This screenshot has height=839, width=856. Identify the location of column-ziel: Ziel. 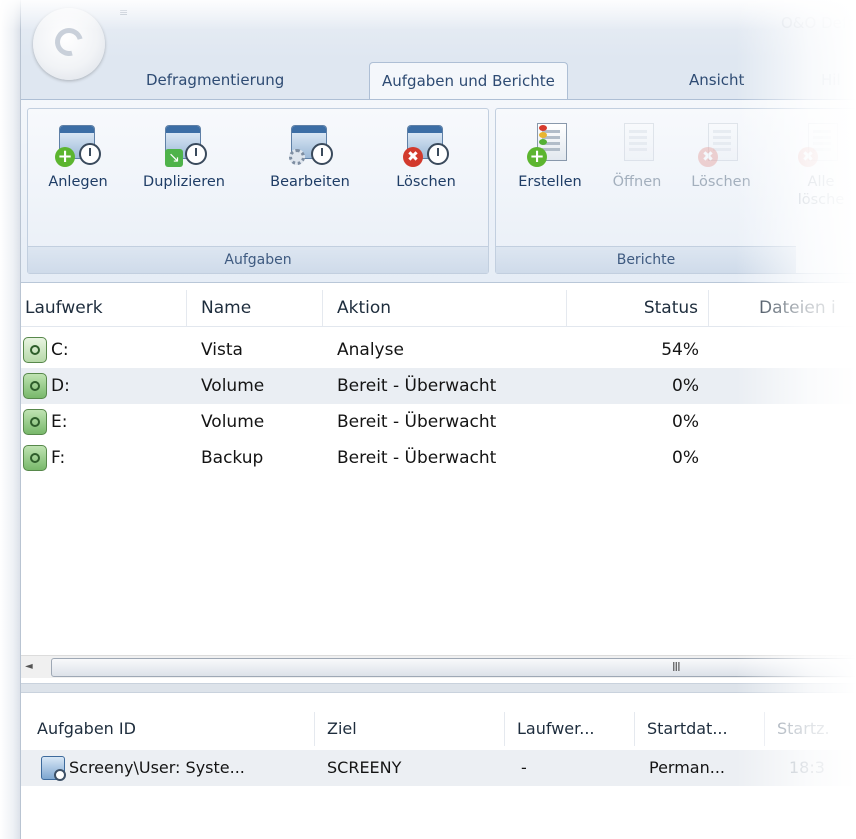
(410, 729).